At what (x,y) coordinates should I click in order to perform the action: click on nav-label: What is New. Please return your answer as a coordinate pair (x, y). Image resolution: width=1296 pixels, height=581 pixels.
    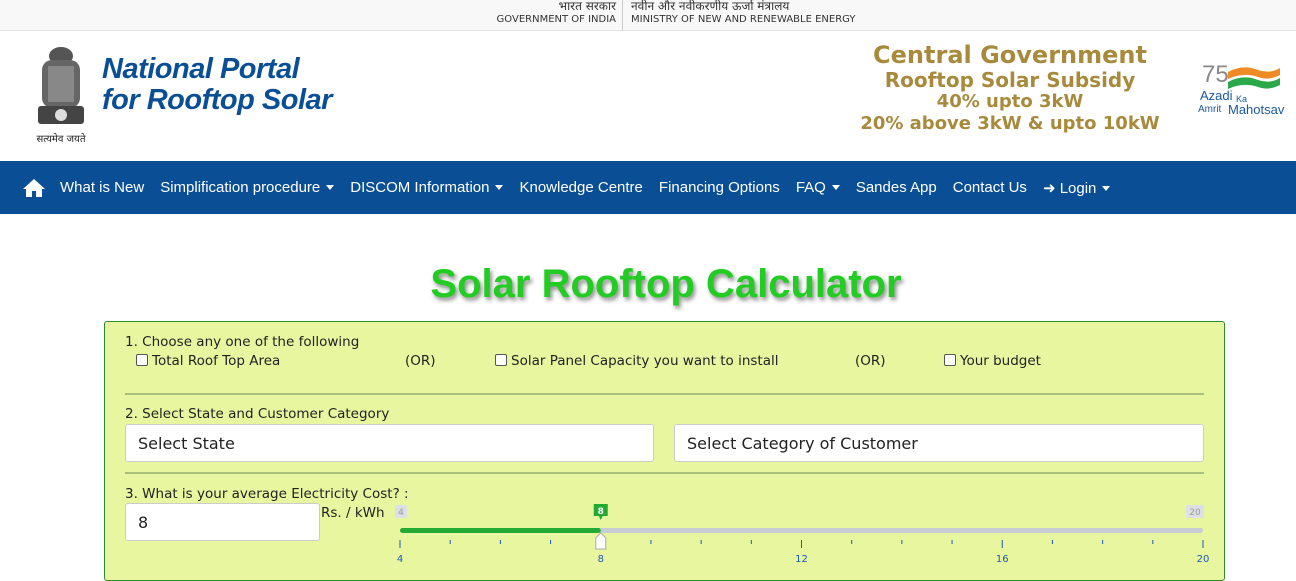
    Looking at the image, I should click on (102, 187).